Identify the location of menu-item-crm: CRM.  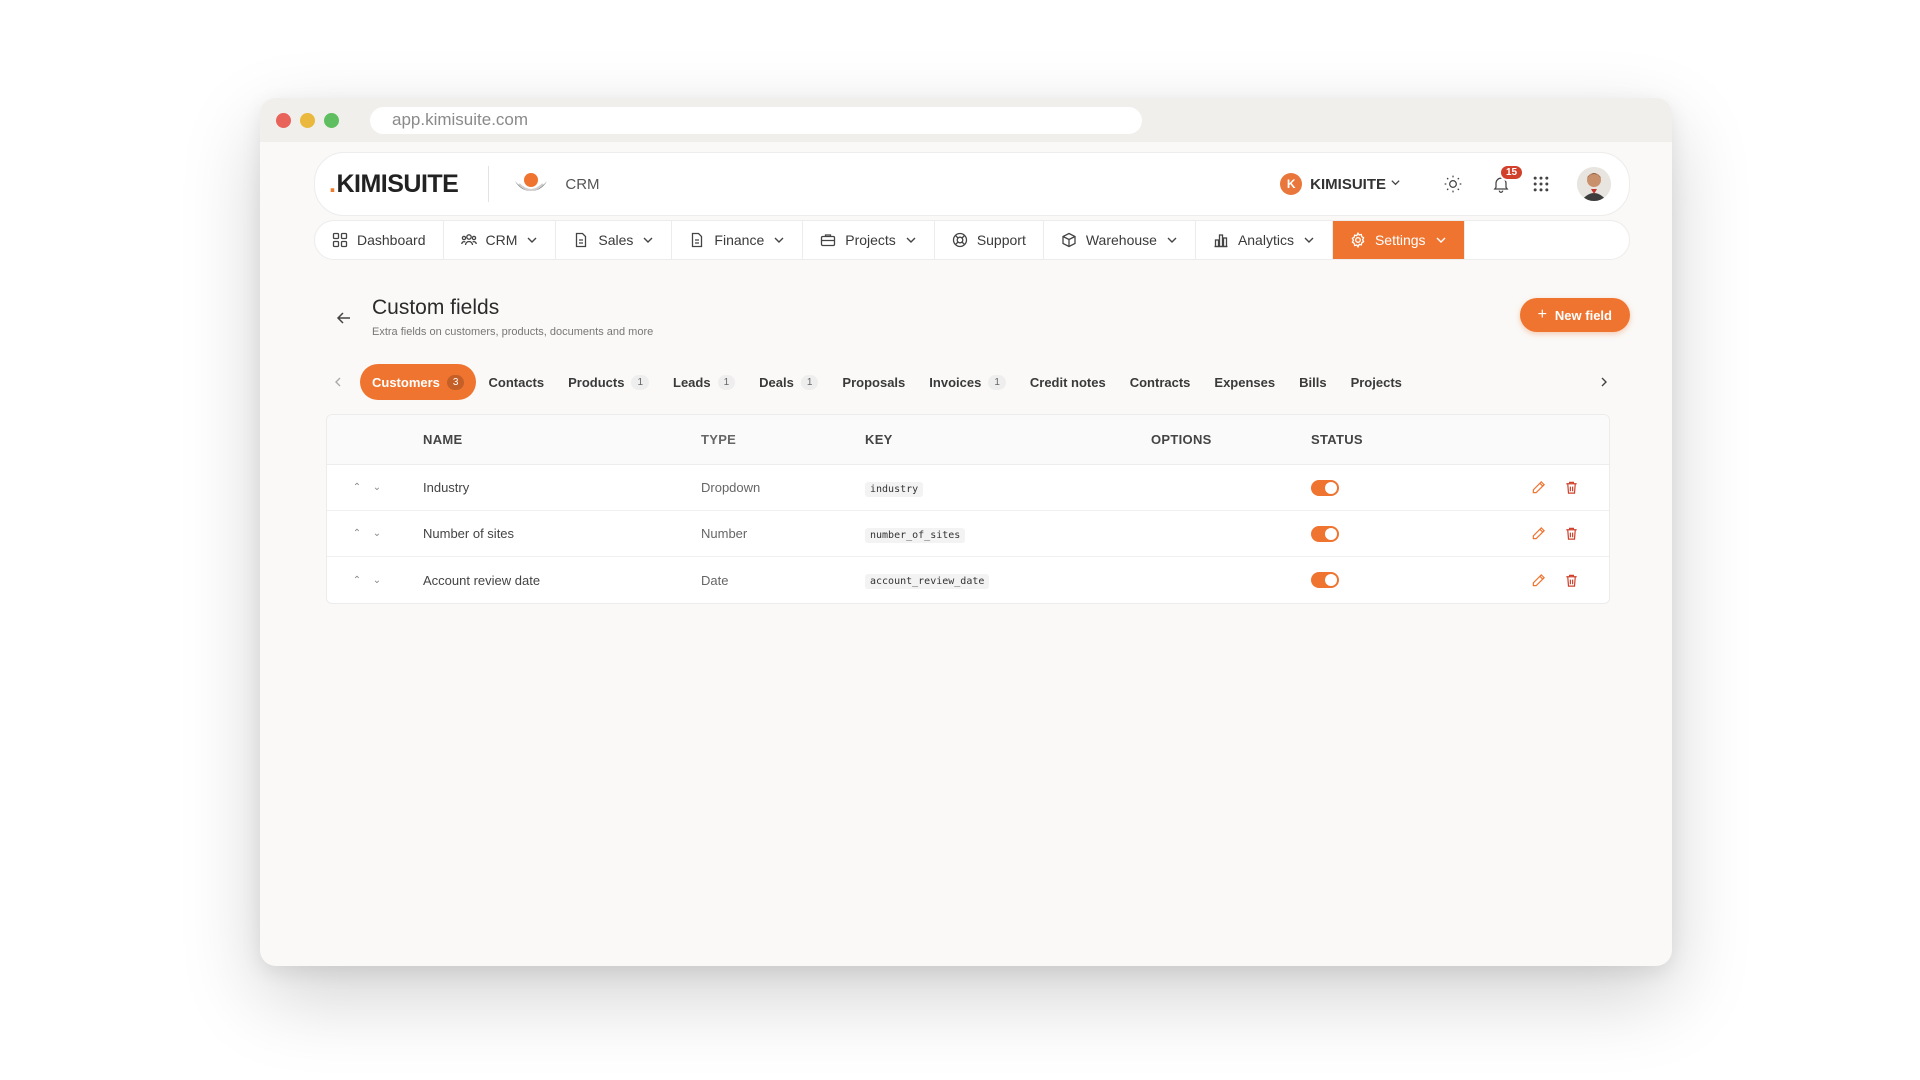
(500, 240).